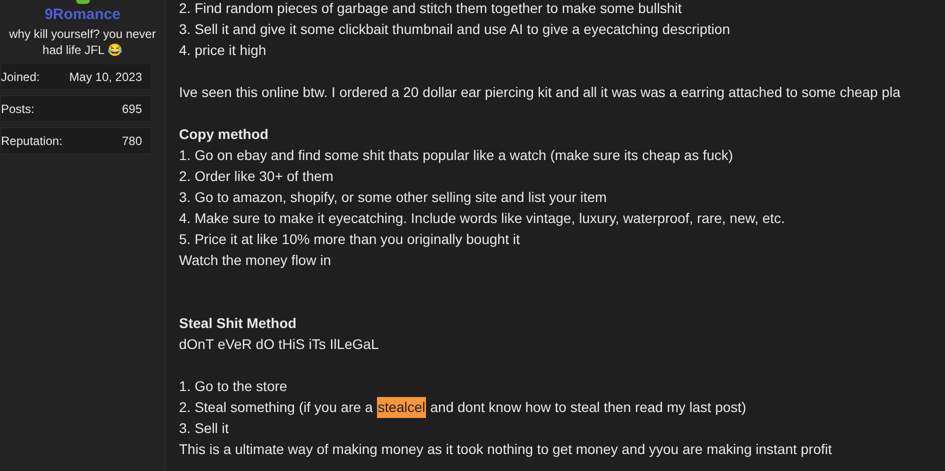  I want to click on stat-value: 695, so click(132, 109).